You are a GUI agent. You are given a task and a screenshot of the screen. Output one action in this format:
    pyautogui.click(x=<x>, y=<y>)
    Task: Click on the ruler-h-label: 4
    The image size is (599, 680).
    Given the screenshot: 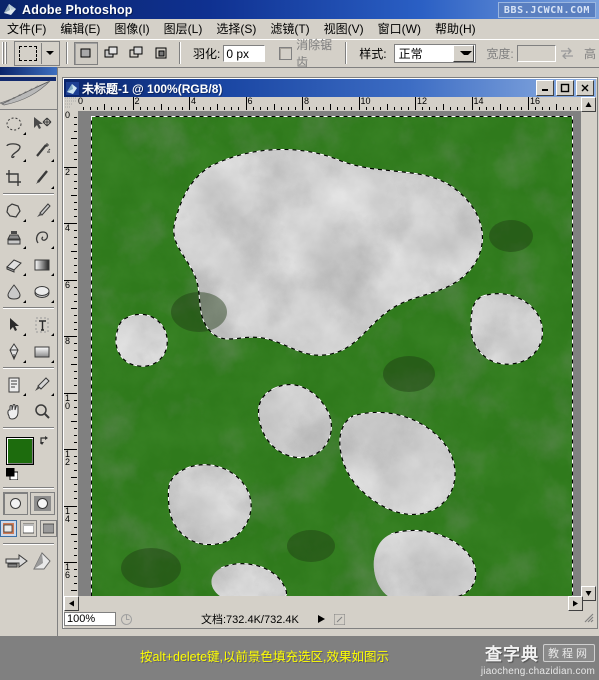 What is the action you would take?
    pyautogui.click(x=194, y=101)
    